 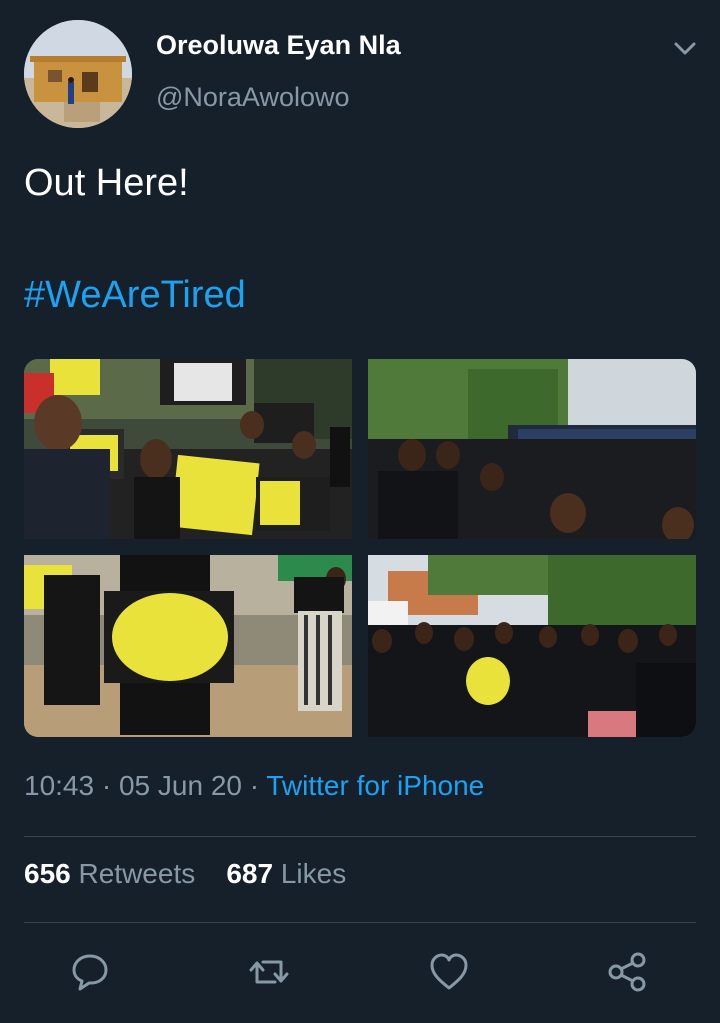 What do you see at coordinates (90, 972) in the screenshot?
I see `reply-icon` at bounding box center [90, 972].